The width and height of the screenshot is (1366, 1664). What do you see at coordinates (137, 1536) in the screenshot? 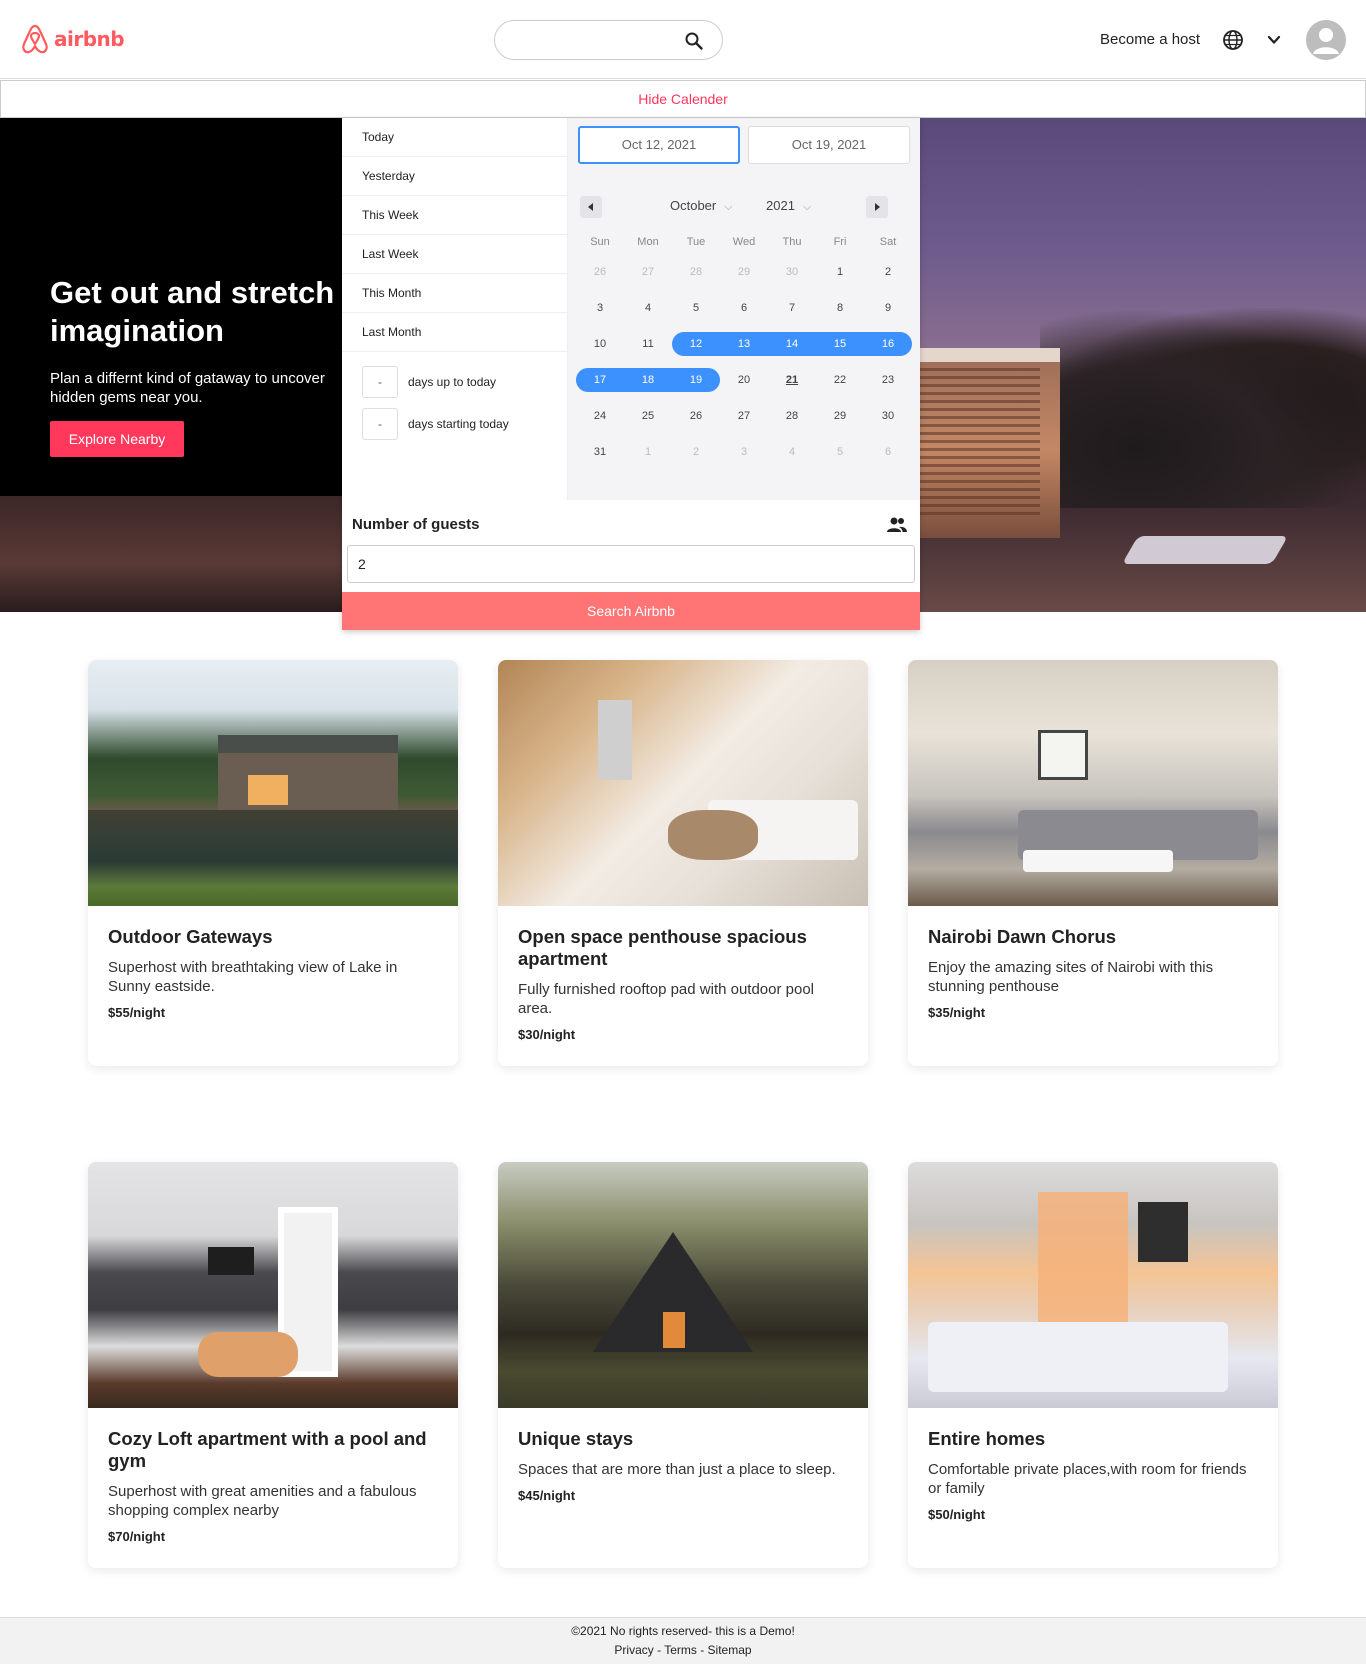
I see `listing-price: $70/night` at bounding box center [137, 1536].